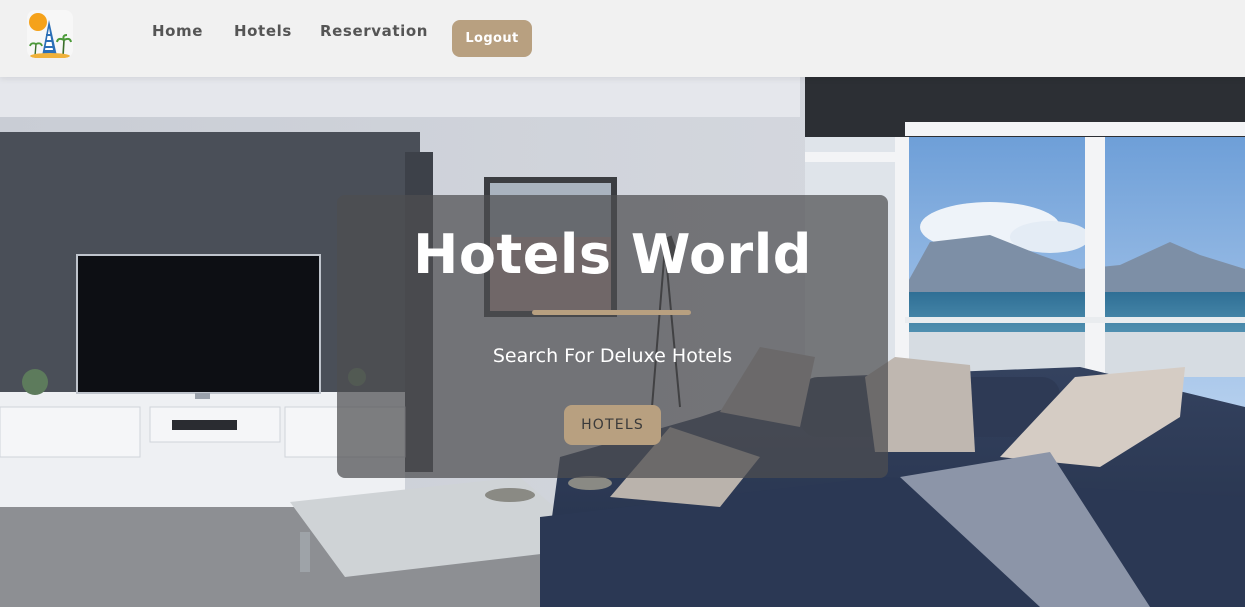  Describe the element at coordinates (612, 254) in the screenshot. I see `hero-title: Hotels World` at that location.